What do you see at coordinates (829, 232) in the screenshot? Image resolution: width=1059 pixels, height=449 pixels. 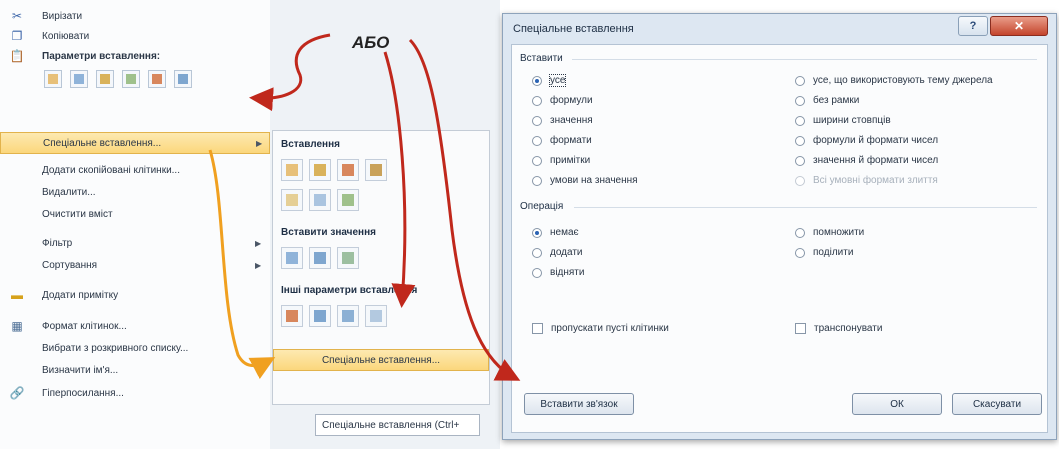 I see `radio-operation-multiply: помножити` at bounding box center [829, 232].